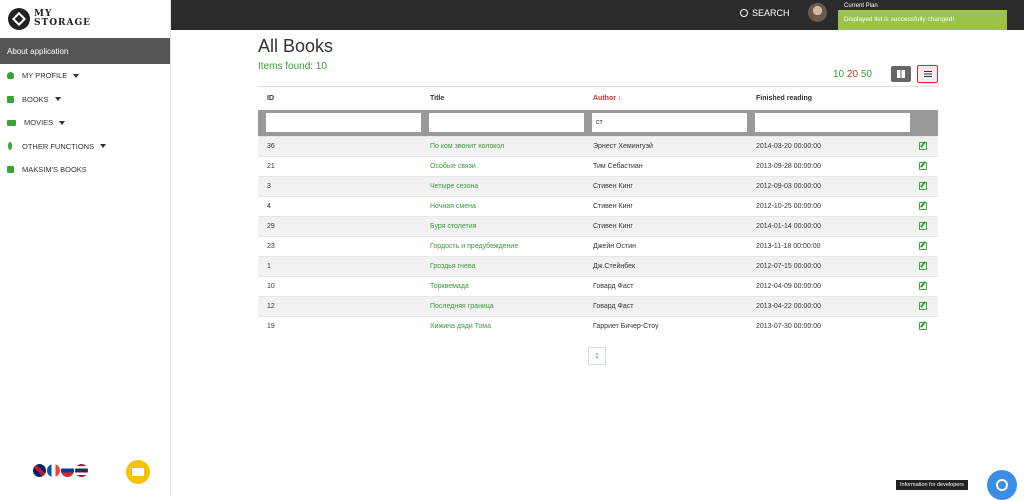 The height and width of the screenshot is (500, 1024). What do you see at coordinates (39, 123) in the screenshot?
I see `sidebar-item-label: MOVIES` at bounding box center [39, 123].